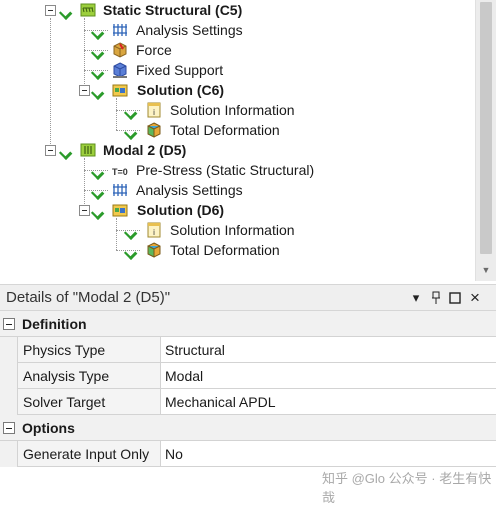 The height and width of the screenshot is (506, 496). Describe the element at coordinates (248, 428) in the screenshot. I see `section-options: Options` at that location.